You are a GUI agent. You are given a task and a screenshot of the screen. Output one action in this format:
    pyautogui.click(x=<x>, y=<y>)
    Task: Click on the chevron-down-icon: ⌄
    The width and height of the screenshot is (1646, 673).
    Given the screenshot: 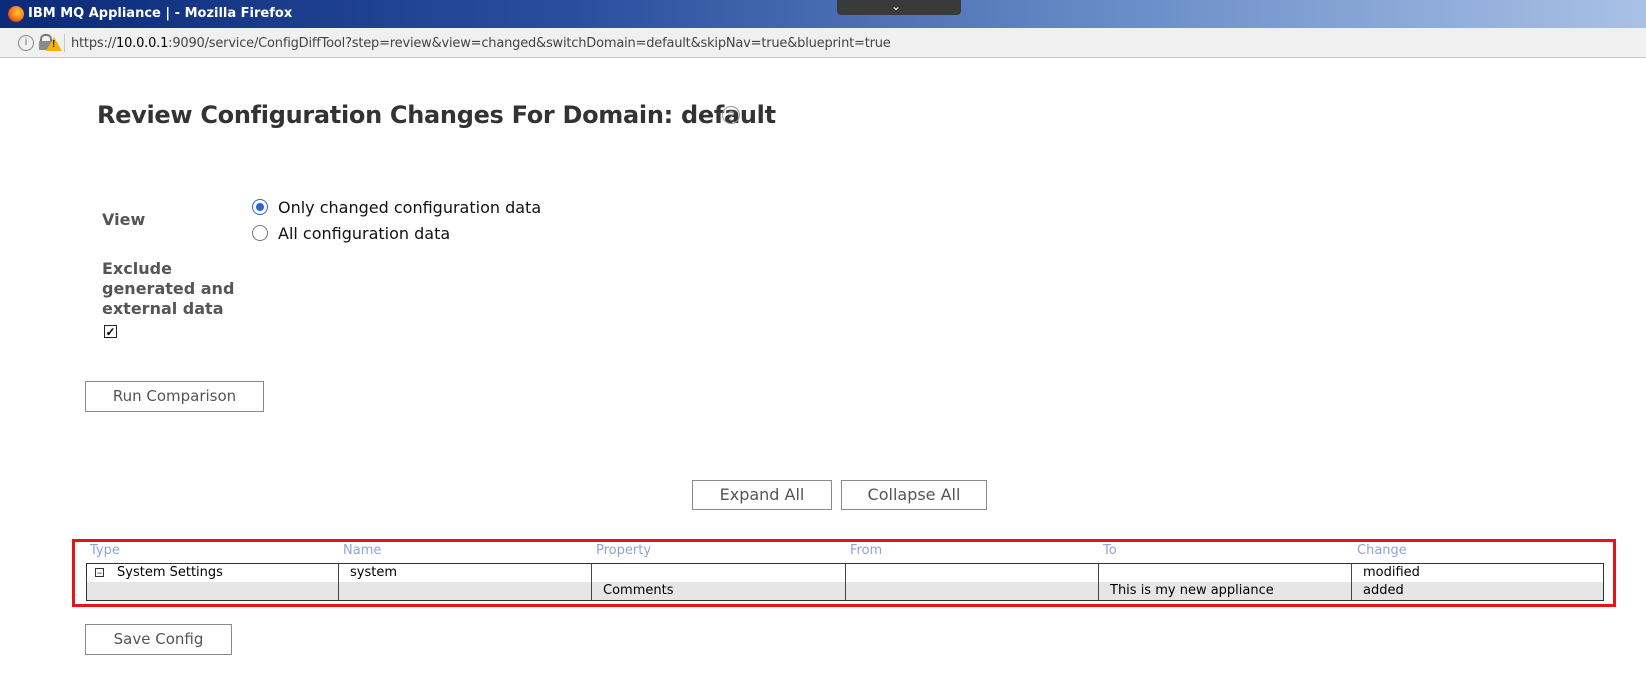 What is the action you would take?
    pyautogui.click(x=896, y=6)
    